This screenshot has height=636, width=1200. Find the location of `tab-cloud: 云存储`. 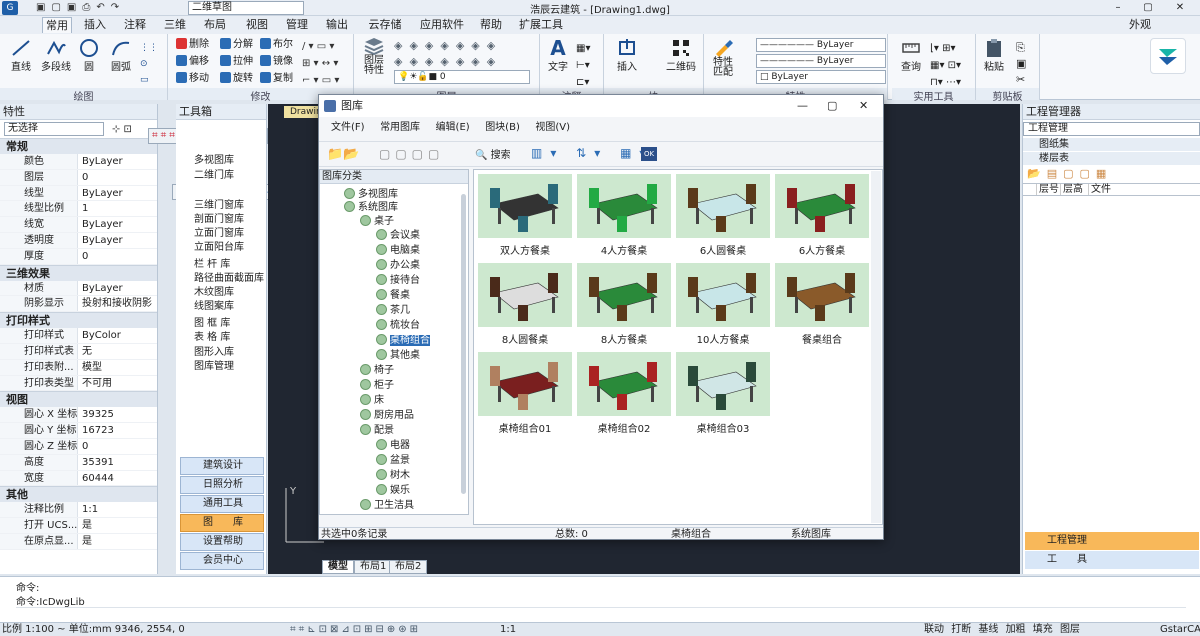

tab-cloud: 云存储 is located at coordinates (385, 25).